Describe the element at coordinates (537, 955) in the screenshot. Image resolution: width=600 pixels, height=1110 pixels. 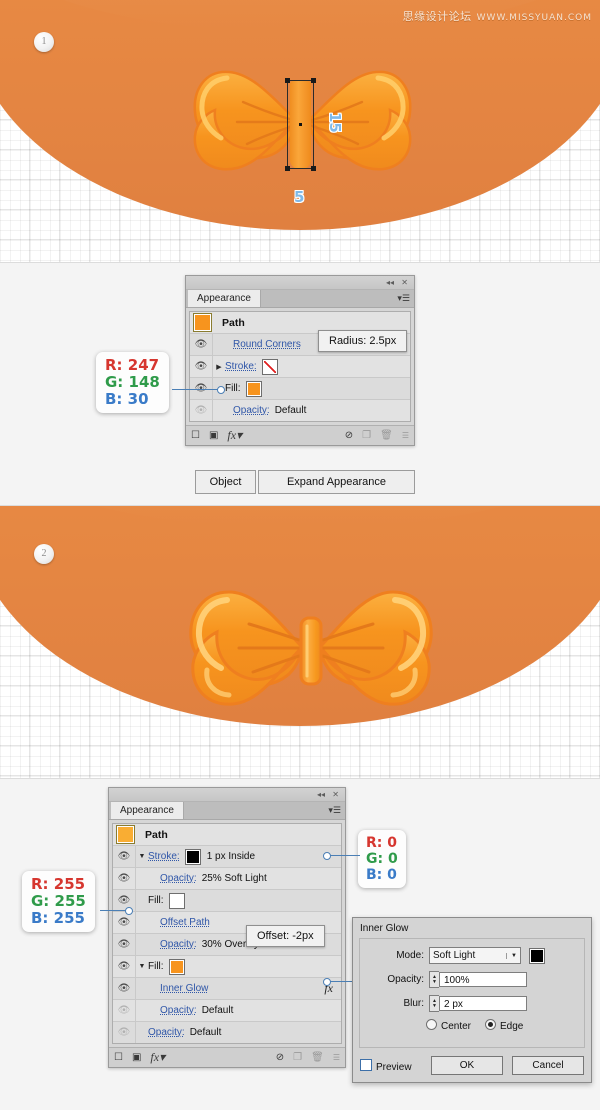
I see `glow-color-swatch` at that location.